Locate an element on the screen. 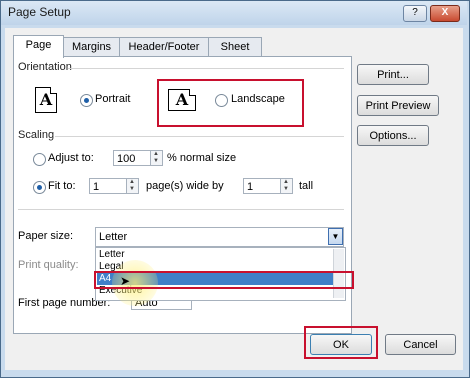 The height and width of the screenshot is (378, 470). dropdown-arrow-icon: ▼ is located at coordinates (335, 236).